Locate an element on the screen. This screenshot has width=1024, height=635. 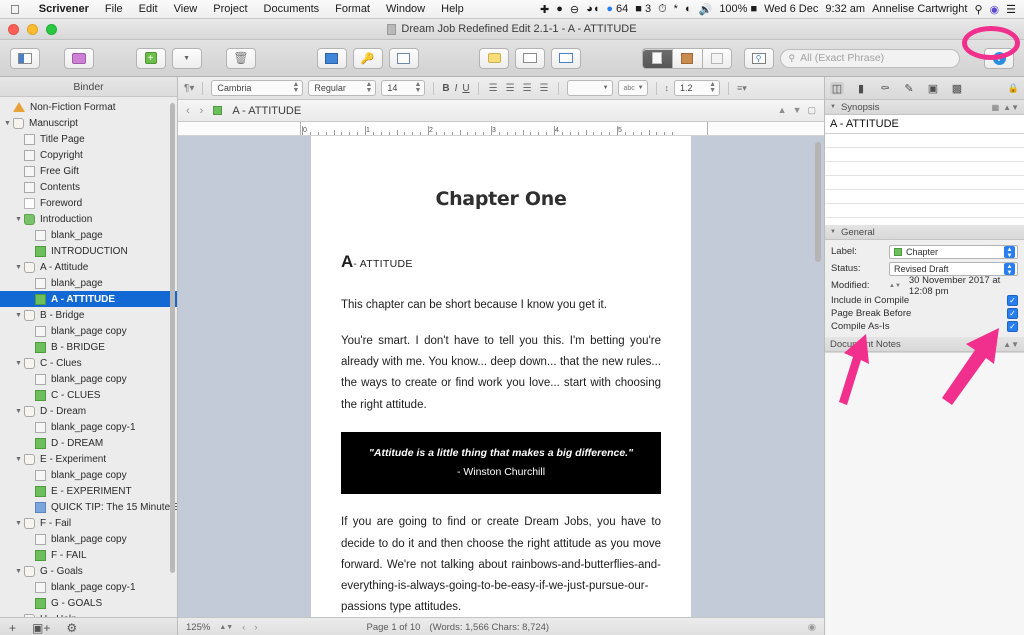
view-documents-button is located at coordinates (656, 58).